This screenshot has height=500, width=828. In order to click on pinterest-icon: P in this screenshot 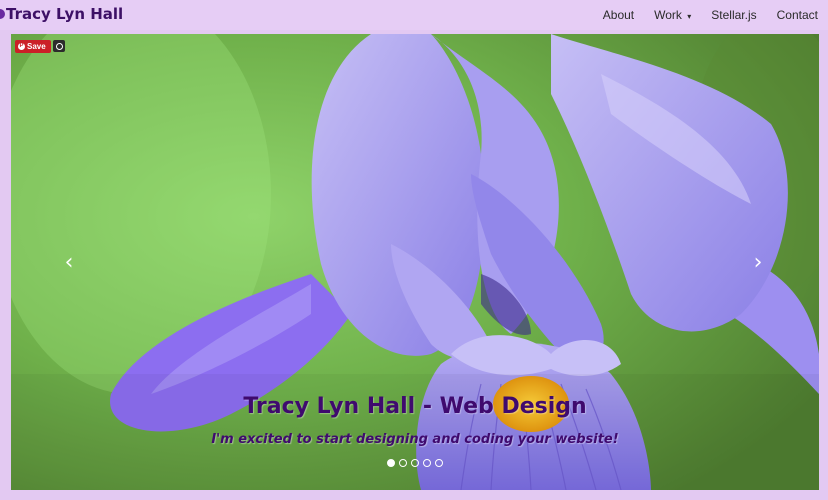, I will do `click(21, 46)`.